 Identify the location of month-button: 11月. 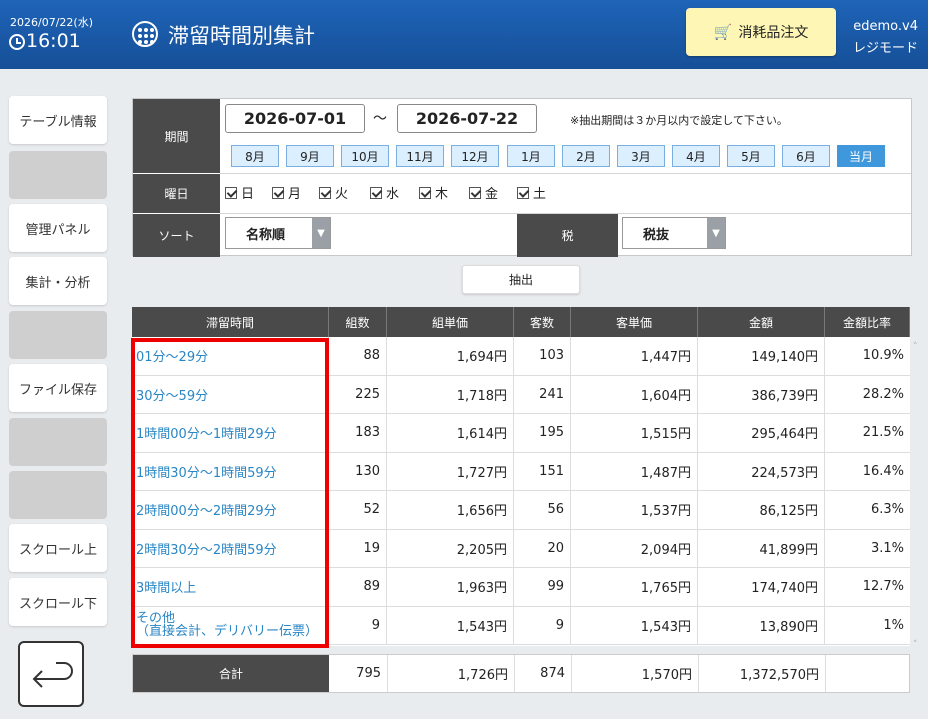
(420, 156).